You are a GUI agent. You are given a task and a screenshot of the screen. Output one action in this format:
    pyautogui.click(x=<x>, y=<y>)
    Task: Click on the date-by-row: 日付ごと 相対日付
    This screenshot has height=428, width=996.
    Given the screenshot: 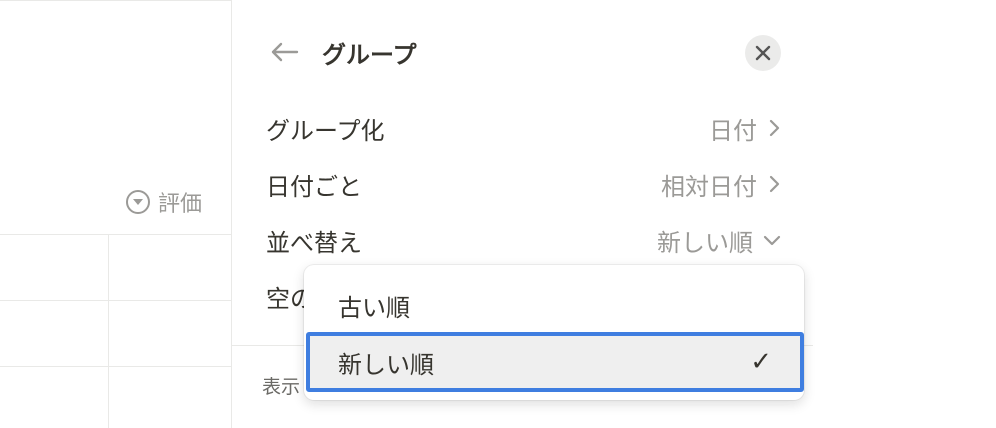 What is the action you would take?
    pyautogui.click(x=523, y=184)
    